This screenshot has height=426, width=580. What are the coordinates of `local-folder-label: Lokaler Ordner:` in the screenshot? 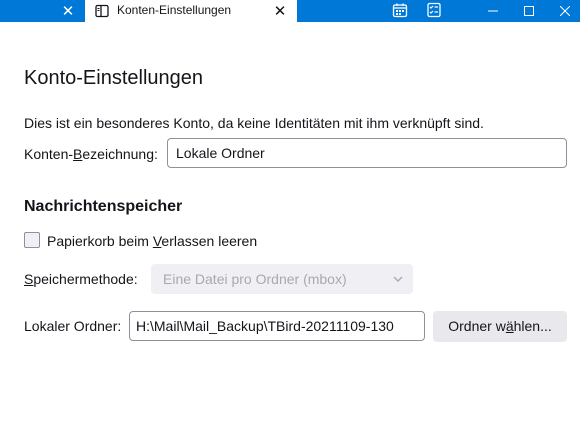 It's located at (73, 326).